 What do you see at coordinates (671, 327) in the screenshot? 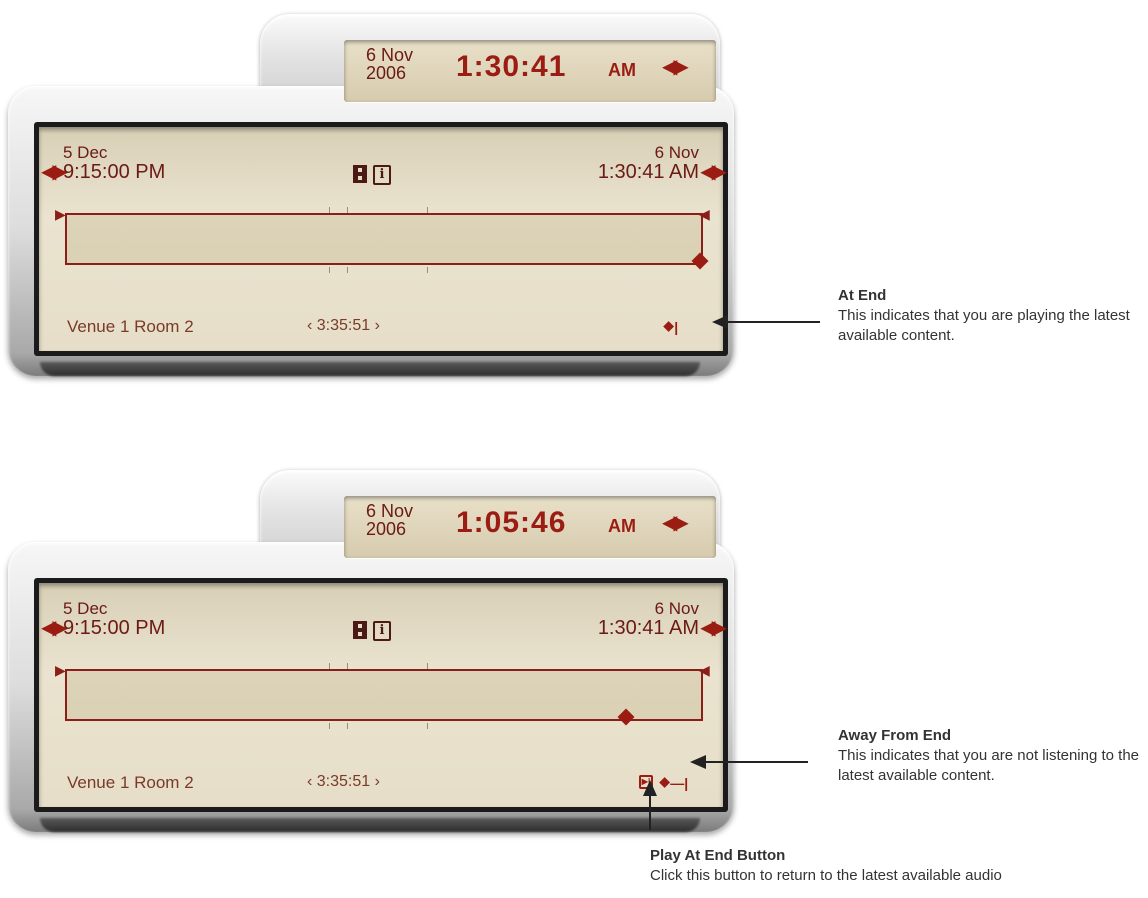
I see `at-end-icon: ⯁|` at bounding box center [671, 327].